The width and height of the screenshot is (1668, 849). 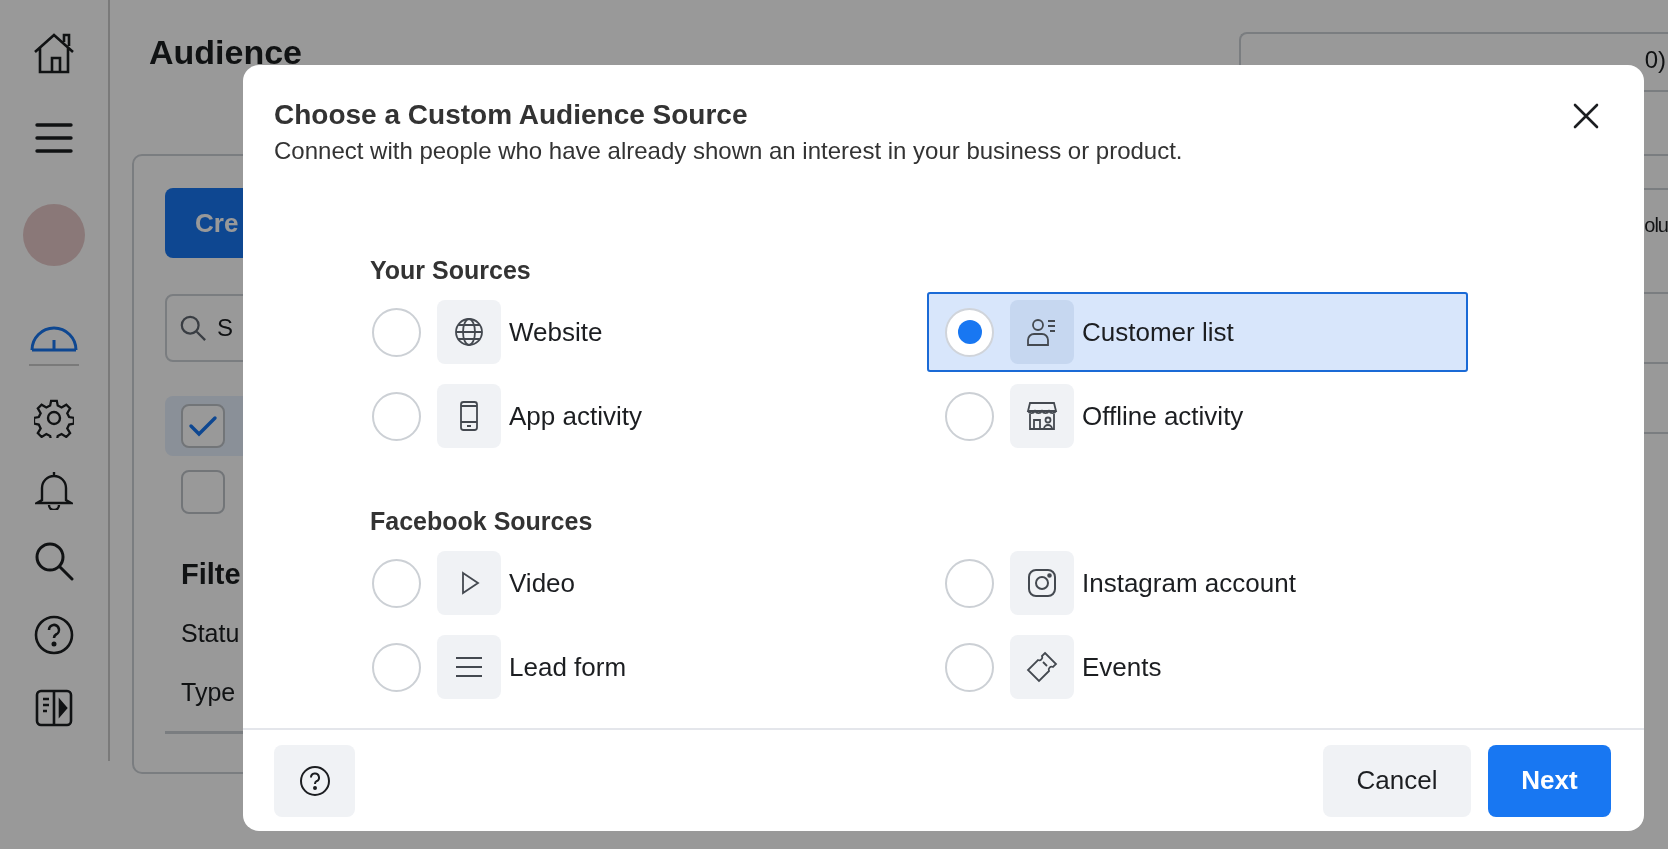 What do you see at coordinates (469, 583) in the screenshot?
I see `play-icon` at bounding box center [469, 583].